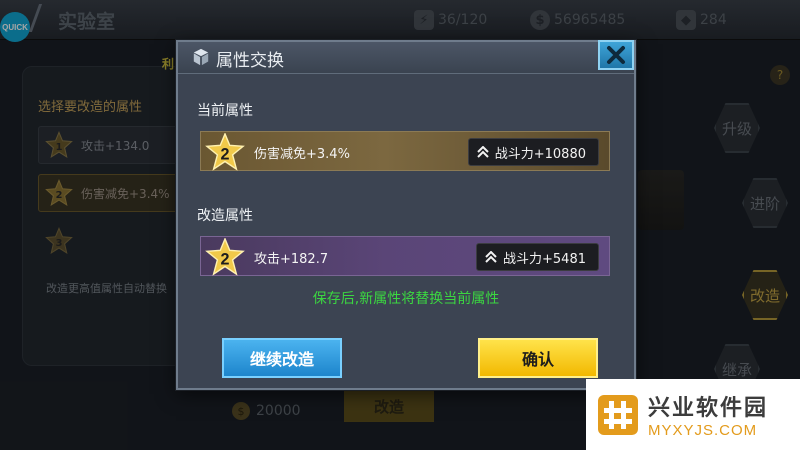  Describe the element at coordinates (225, 216) in the screenshot. I see `modified-attribute-label: 改造属性` at that location.